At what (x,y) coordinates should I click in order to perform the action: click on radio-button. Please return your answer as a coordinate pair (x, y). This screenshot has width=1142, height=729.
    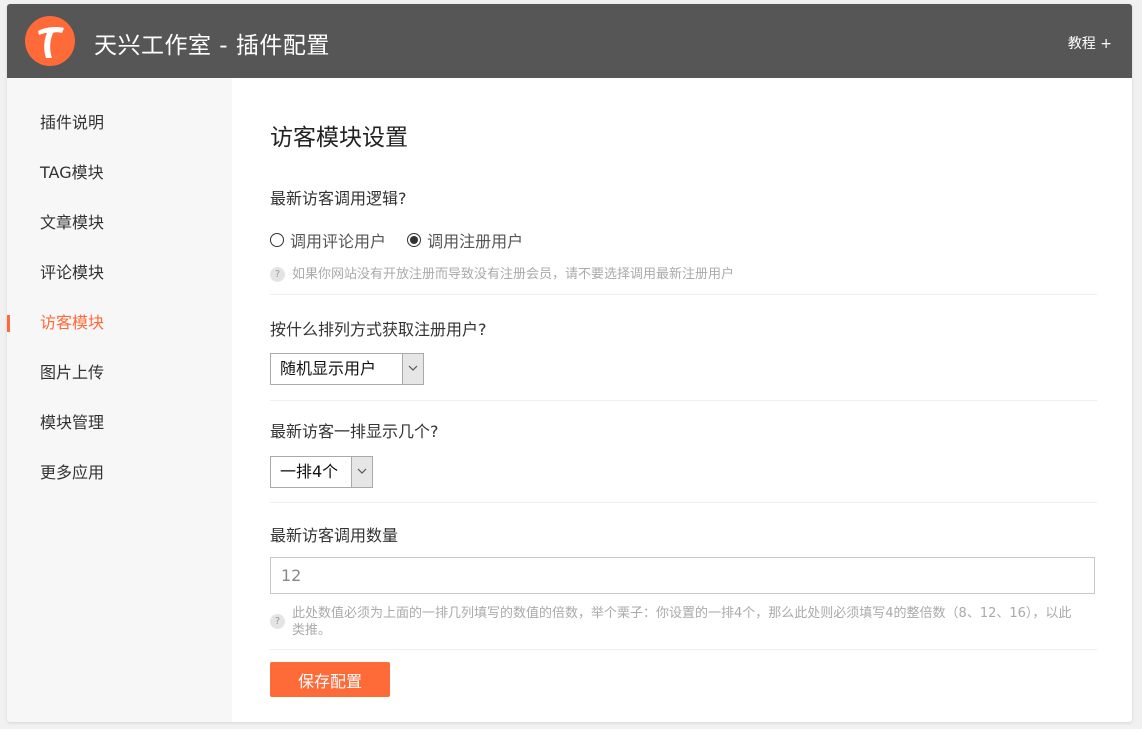
    Looking at the image, I should click on (277, 240).